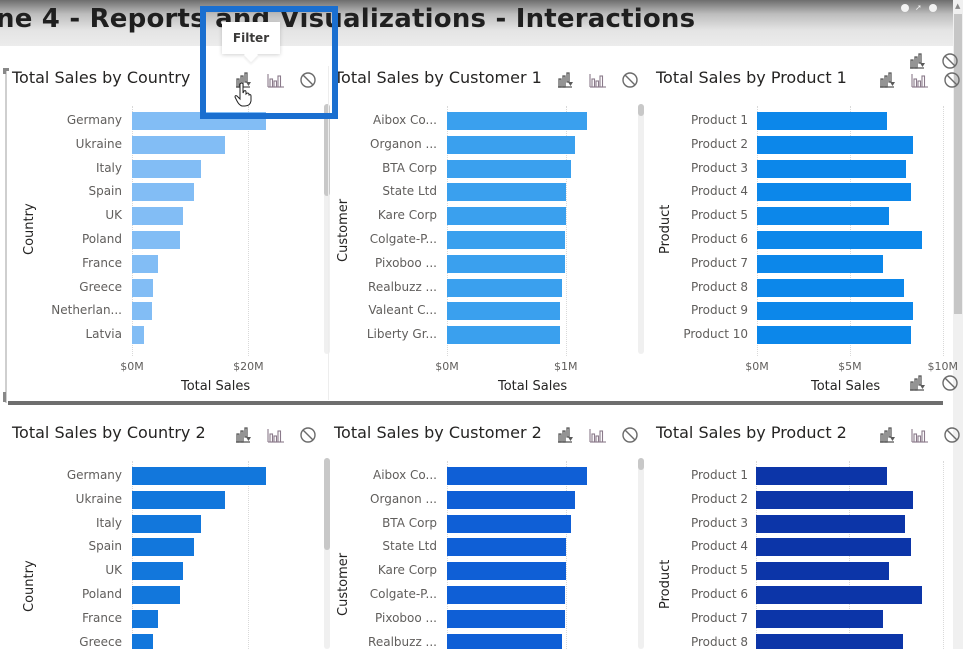 The image size is (963, 649). I want to click on category-label: State Ltd, so click(383, 191).